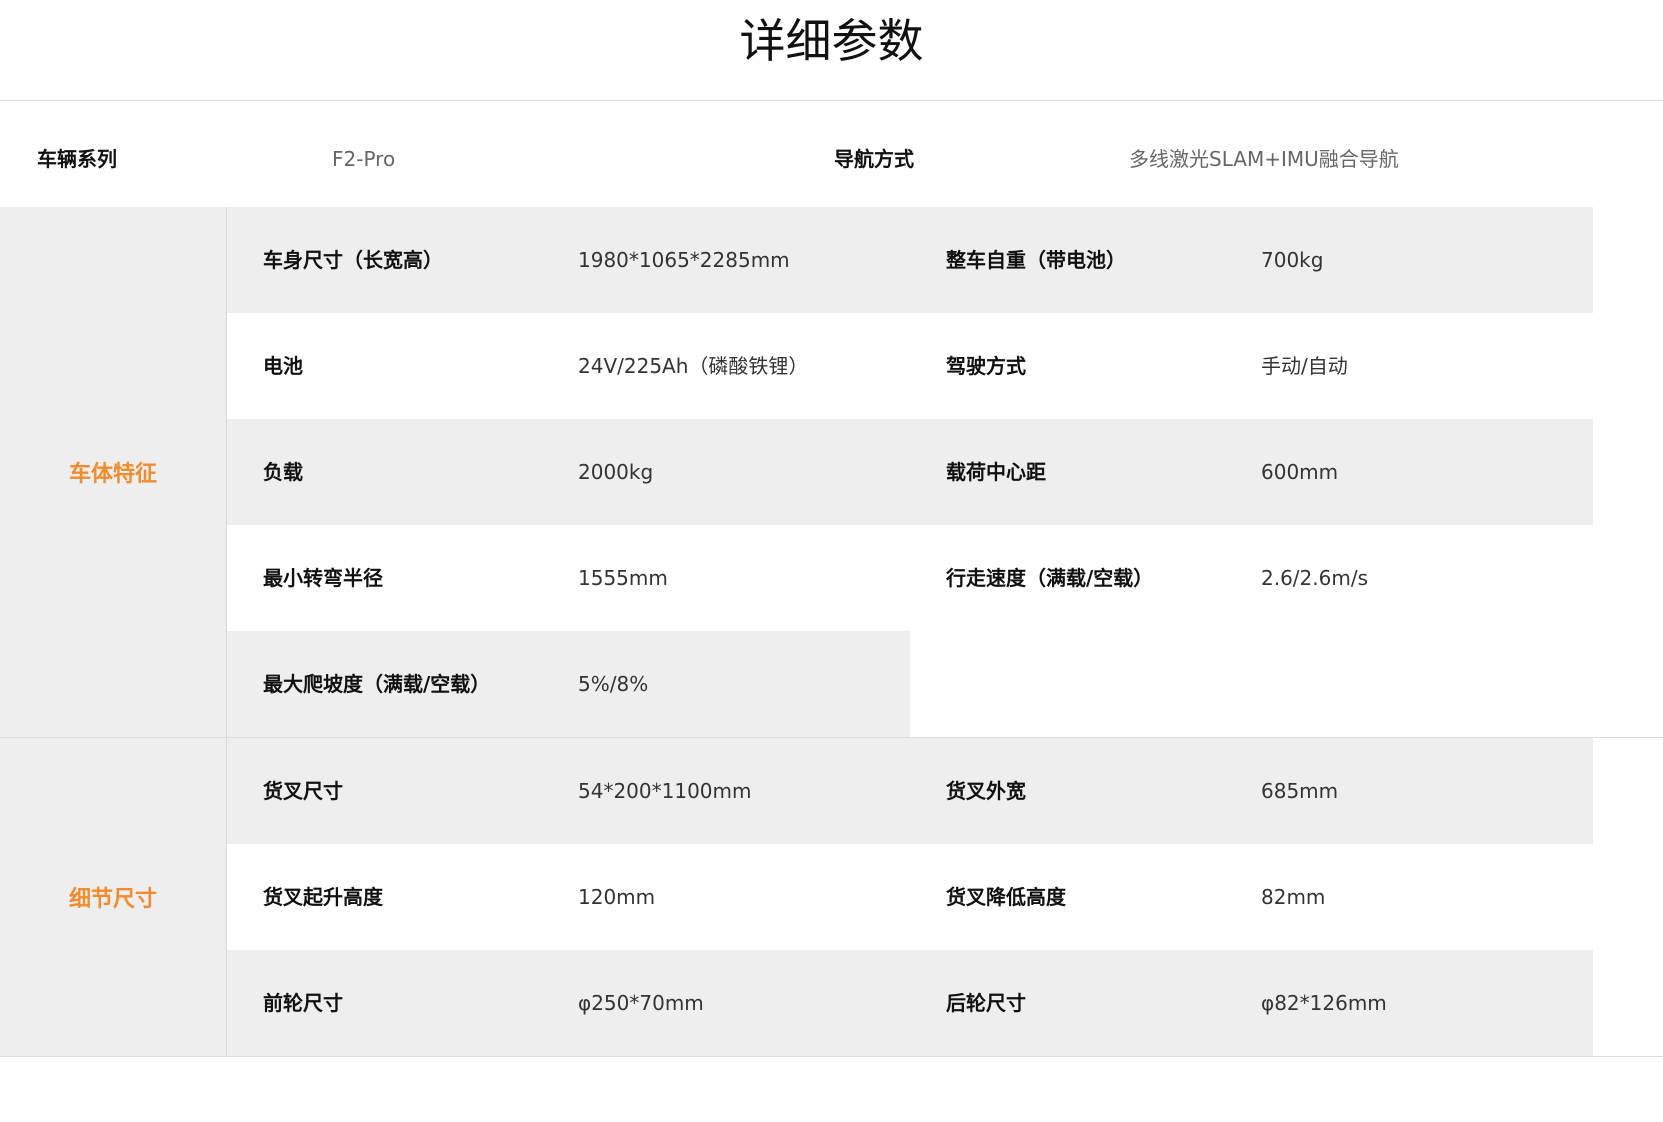  I want to click on param-value: 685mm, so click(1300, 791).